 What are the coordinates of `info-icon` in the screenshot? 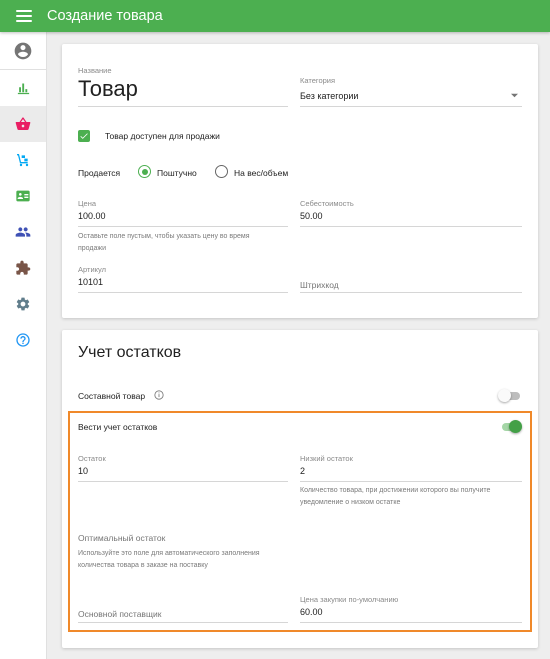 It's located at (159, 395).